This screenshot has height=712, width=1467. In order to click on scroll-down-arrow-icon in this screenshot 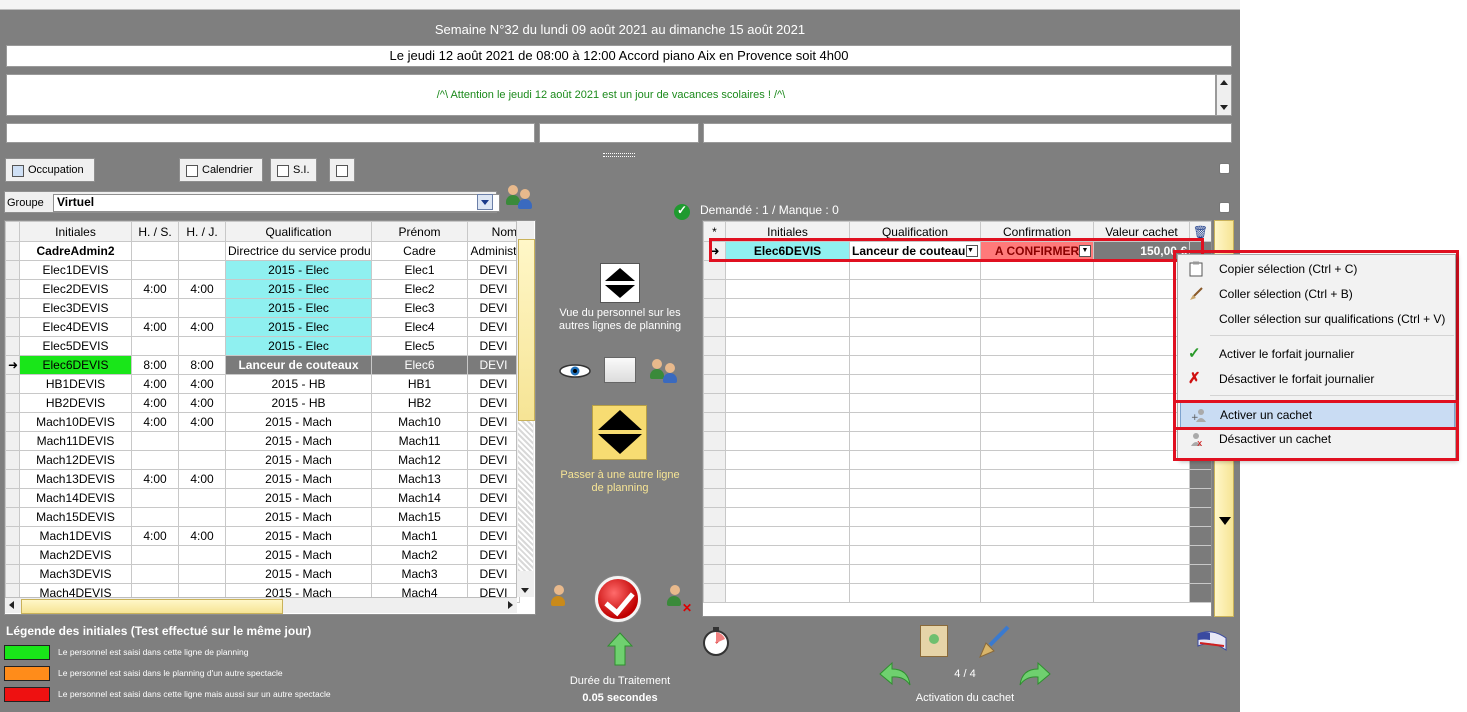, I will do `click(1225, 521)`.